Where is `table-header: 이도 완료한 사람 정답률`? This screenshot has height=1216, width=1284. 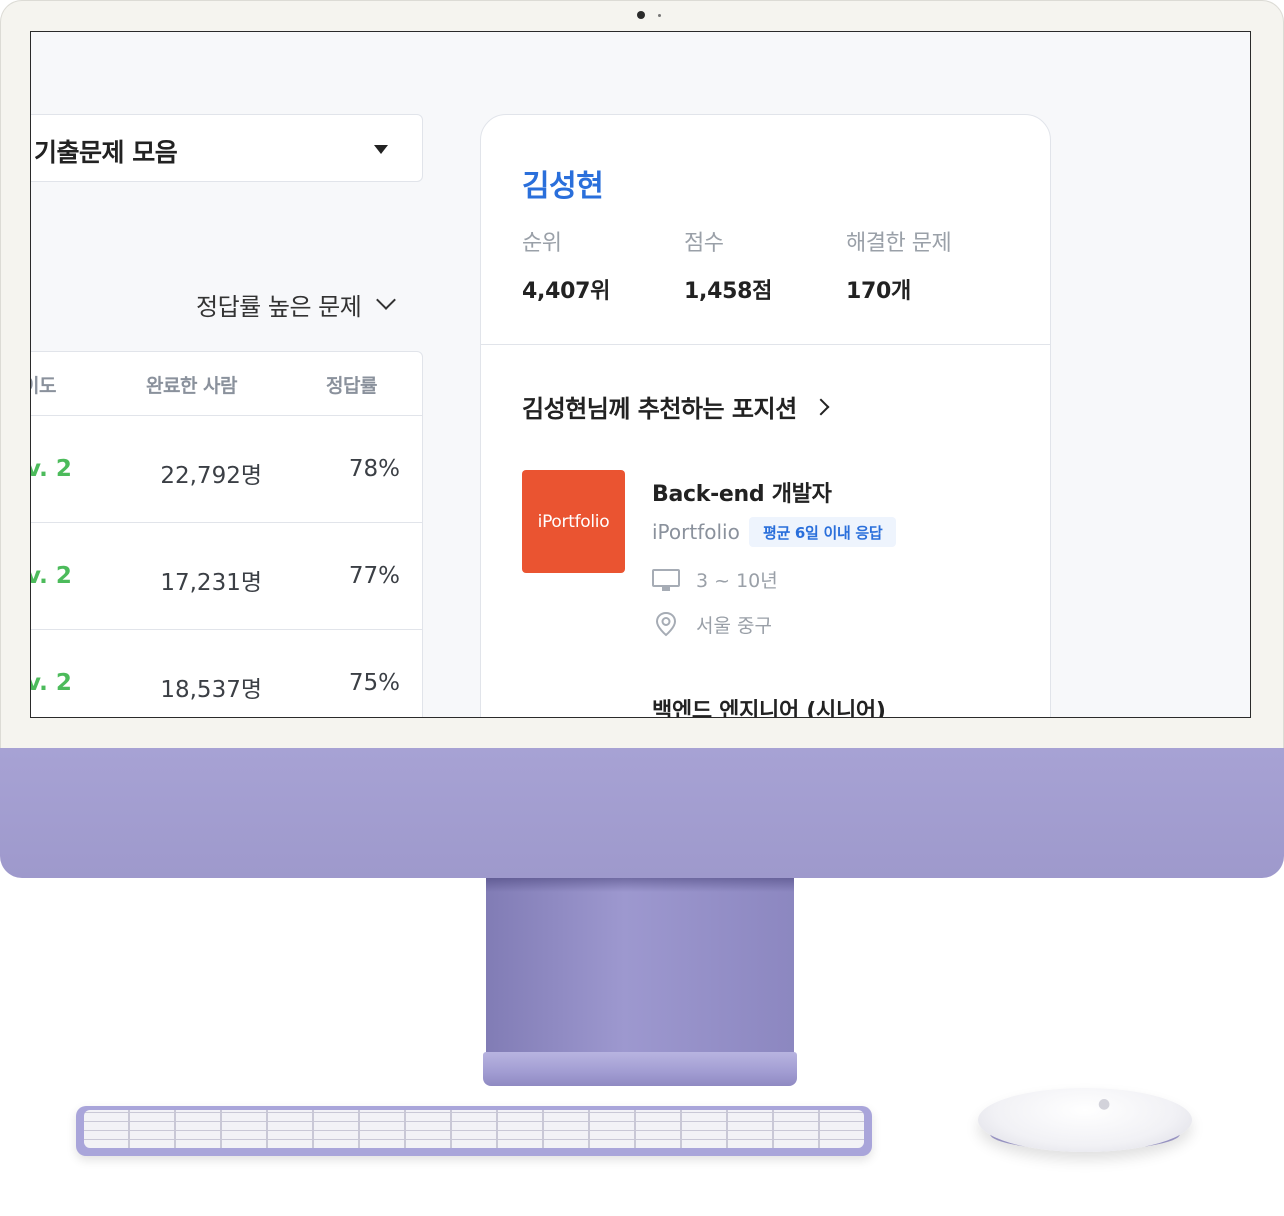
table-header: 이도 완료한 사람 정답률 is located at coordinates (226, 384).